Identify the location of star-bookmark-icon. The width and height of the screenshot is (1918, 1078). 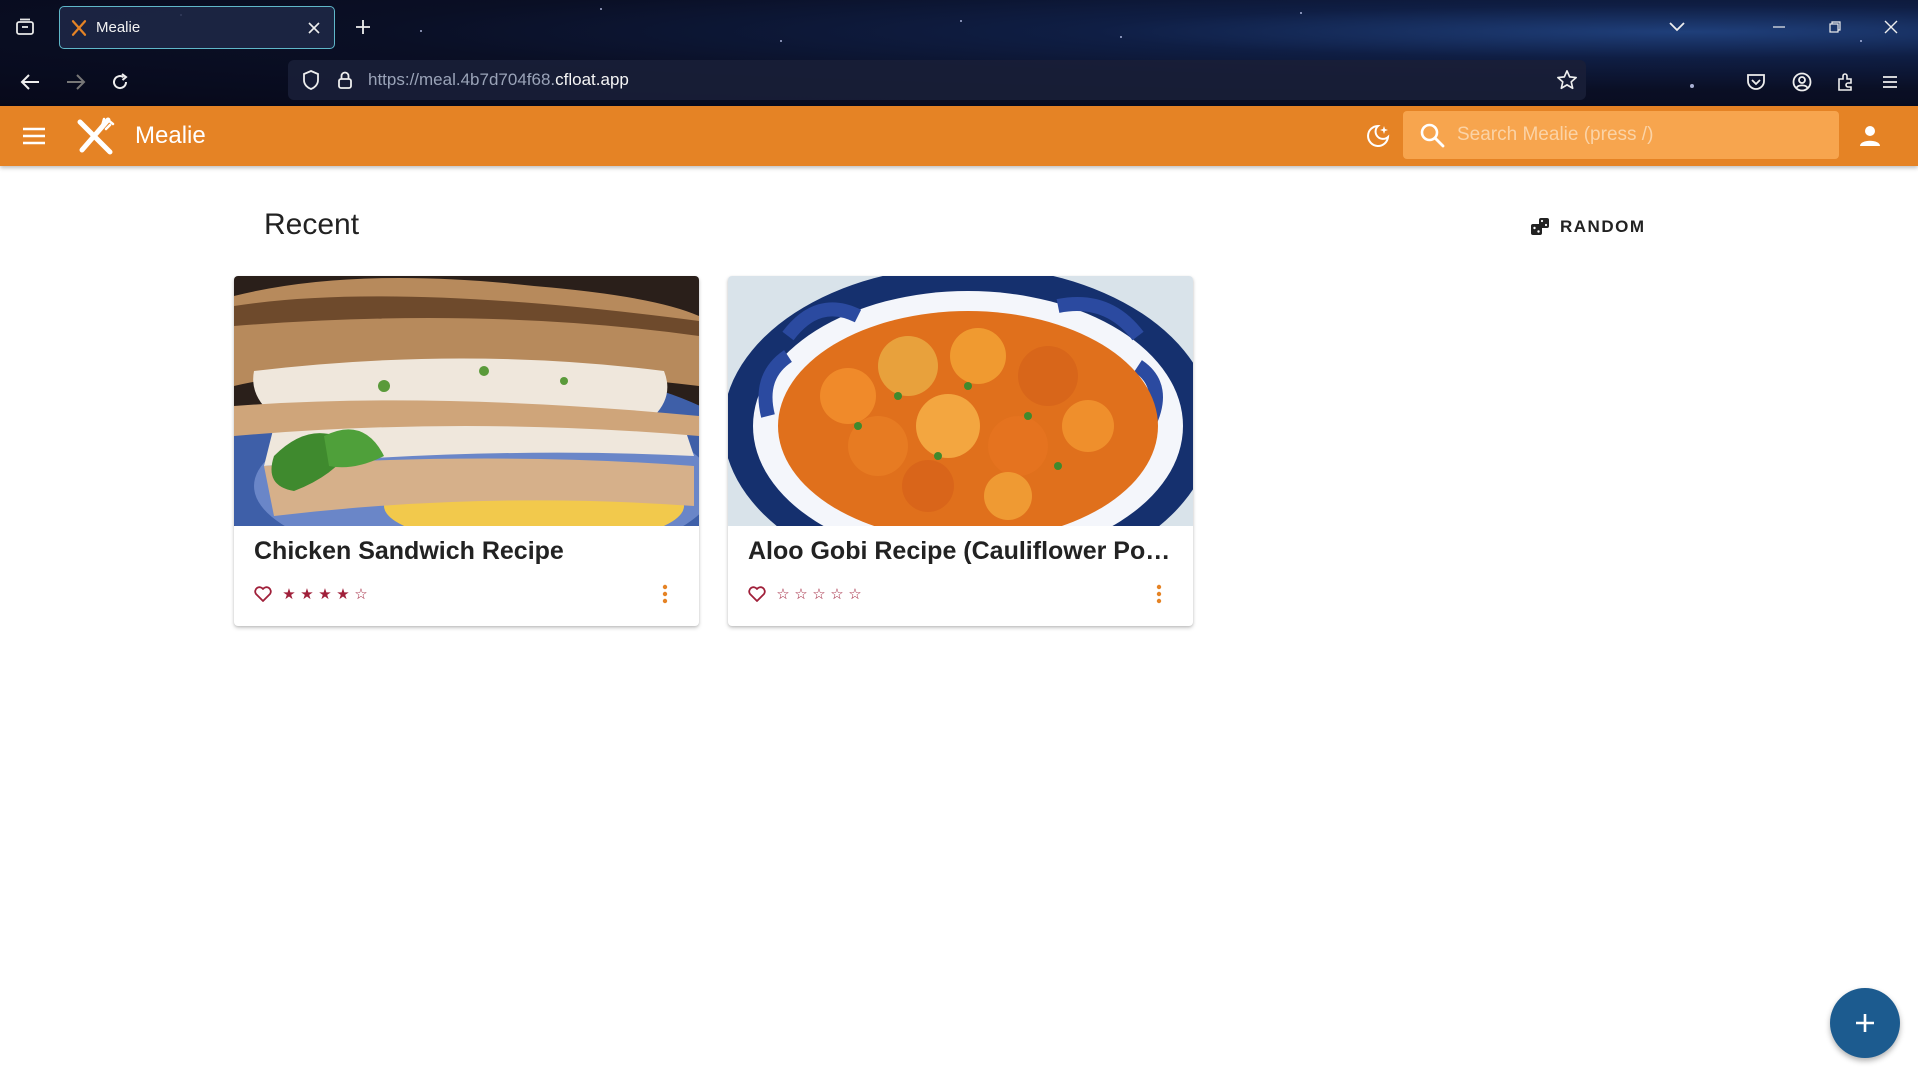
(1567, 80).